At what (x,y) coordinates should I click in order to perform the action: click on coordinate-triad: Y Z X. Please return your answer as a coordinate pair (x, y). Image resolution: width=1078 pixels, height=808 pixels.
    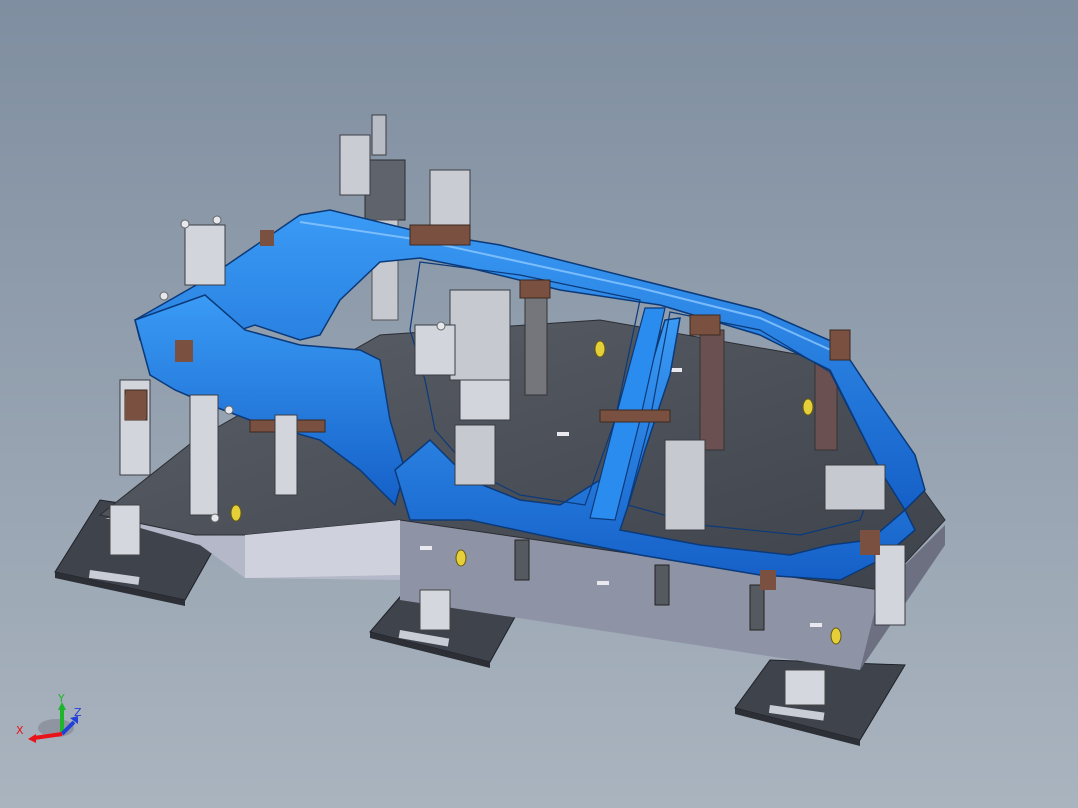
    Looking at the image, I should click on (49, 718).